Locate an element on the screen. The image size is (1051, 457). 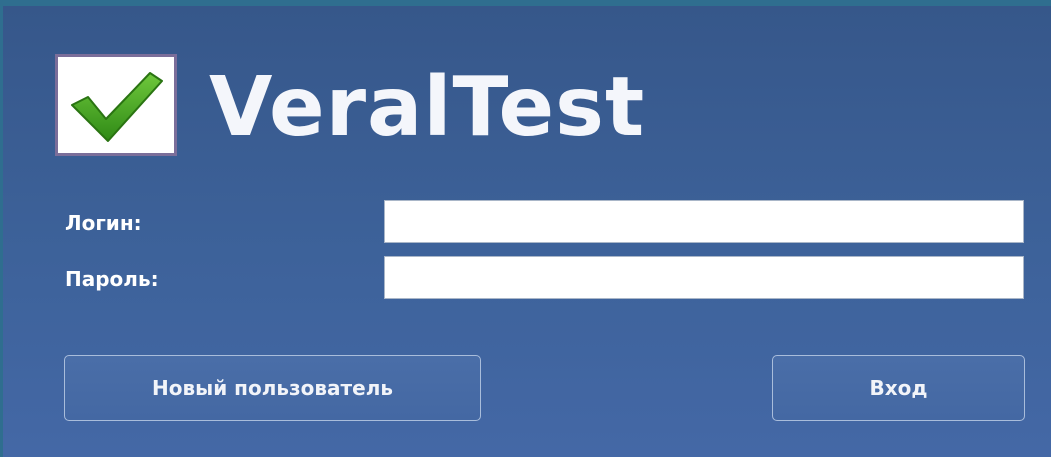
login-input is located at coordinates (704, 221).